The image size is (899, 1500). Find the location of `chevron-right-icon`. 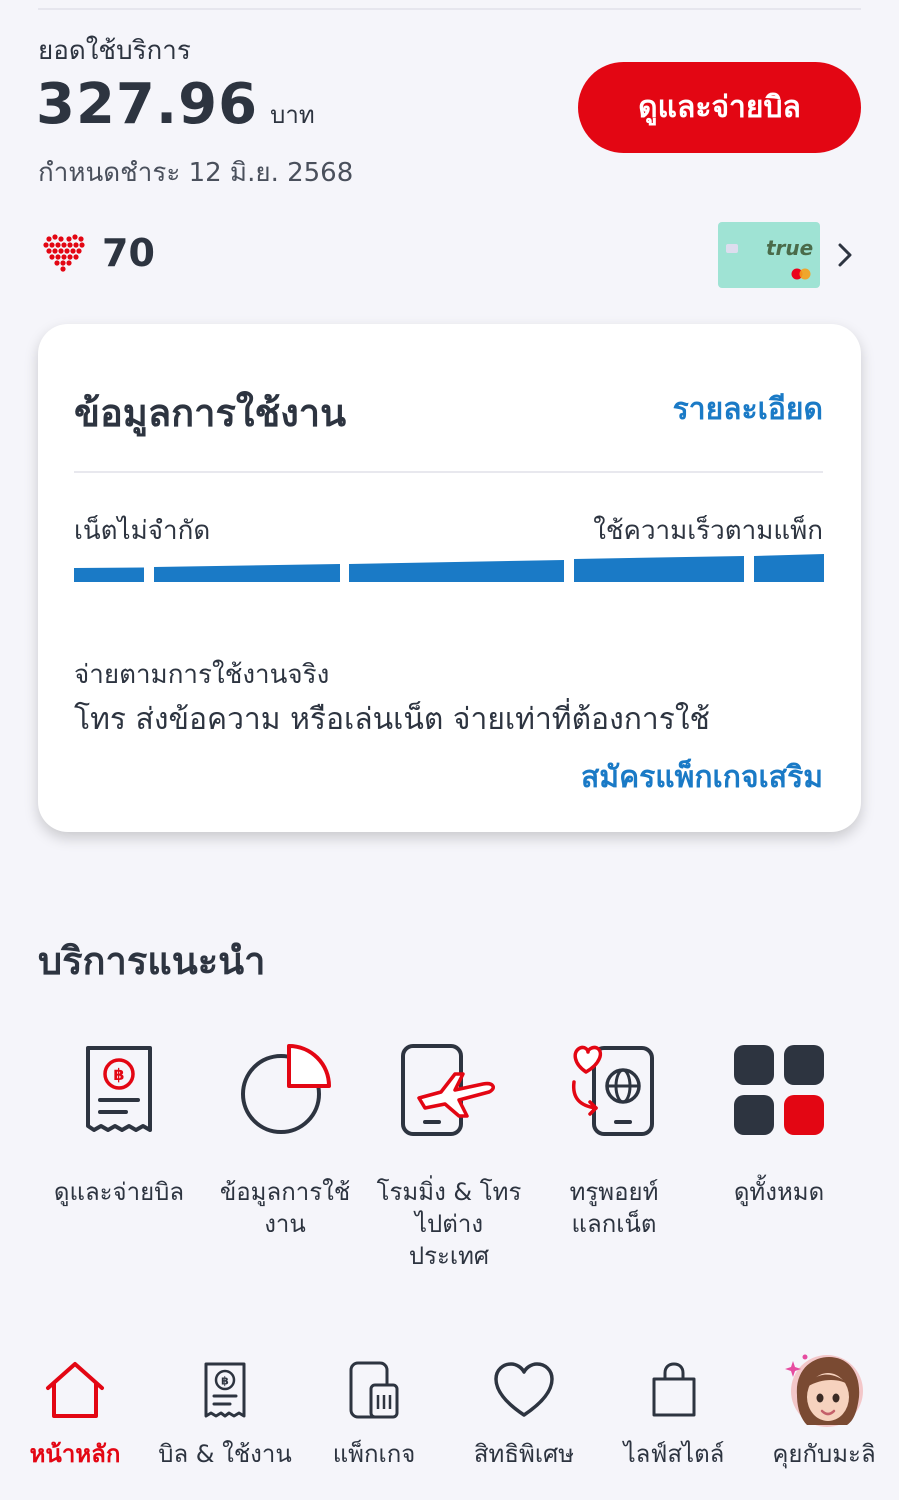

chevron-right-icon is located at coordinates (845, 255).